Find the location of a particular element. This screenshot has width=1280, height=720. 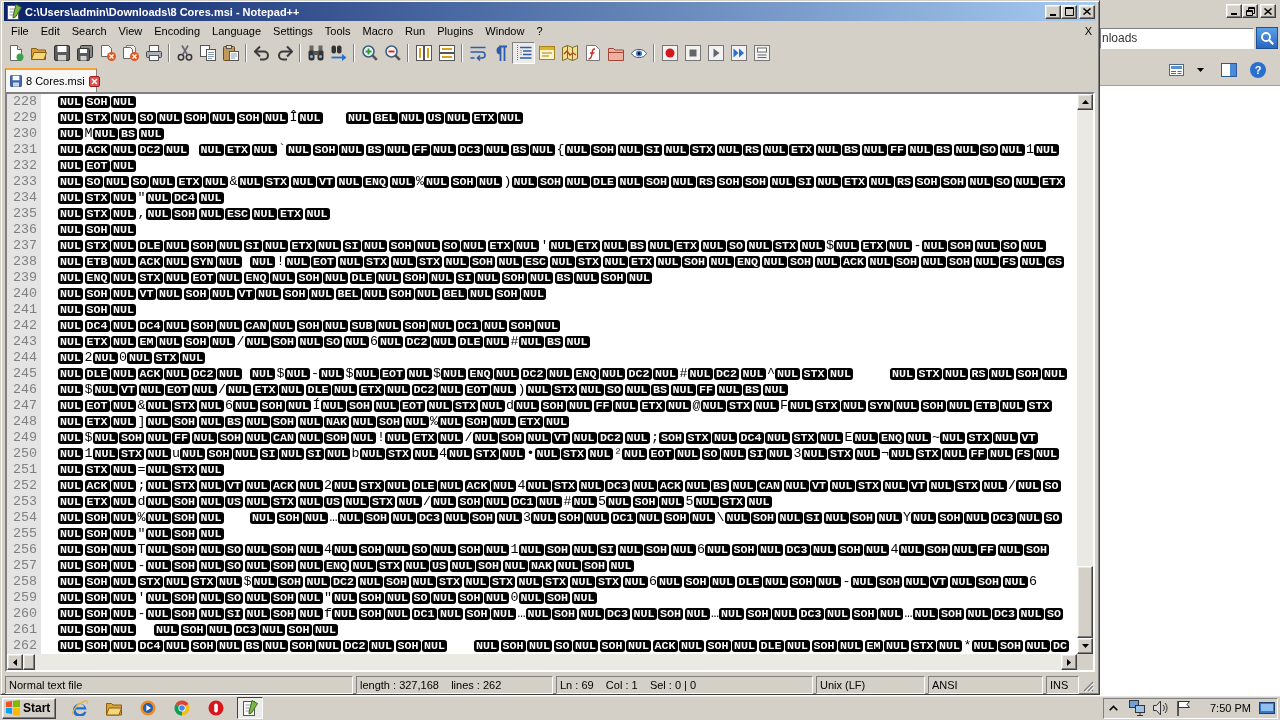

text-character: % is located at coordinates (141, 517).